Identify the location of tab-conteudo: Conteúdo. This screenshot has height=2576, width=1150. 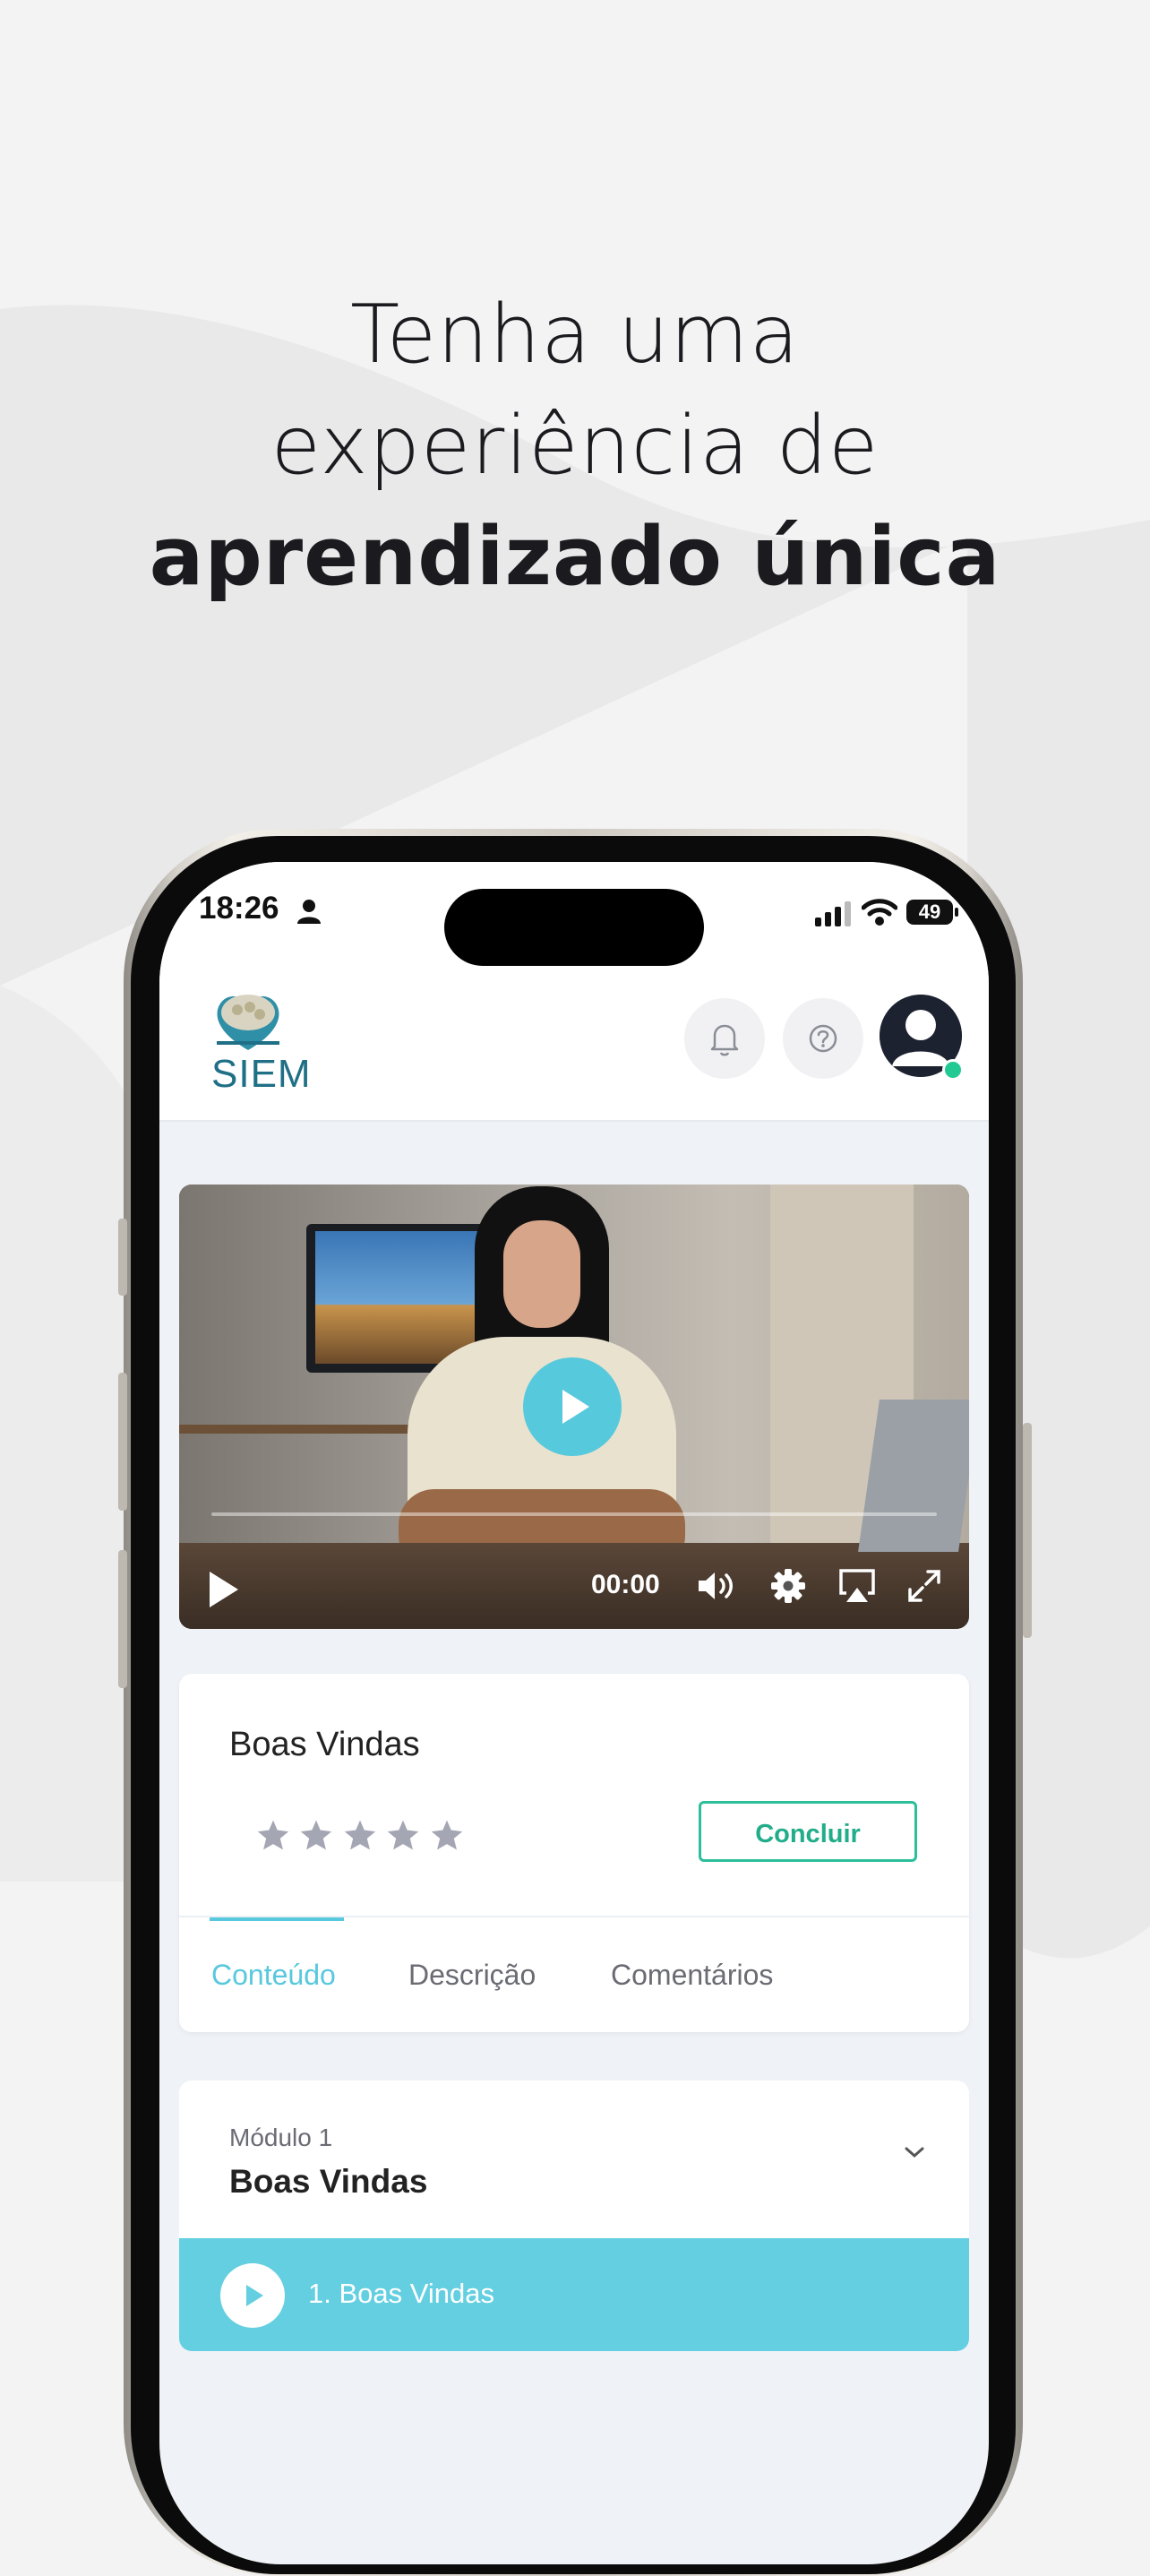
(273, 1976).